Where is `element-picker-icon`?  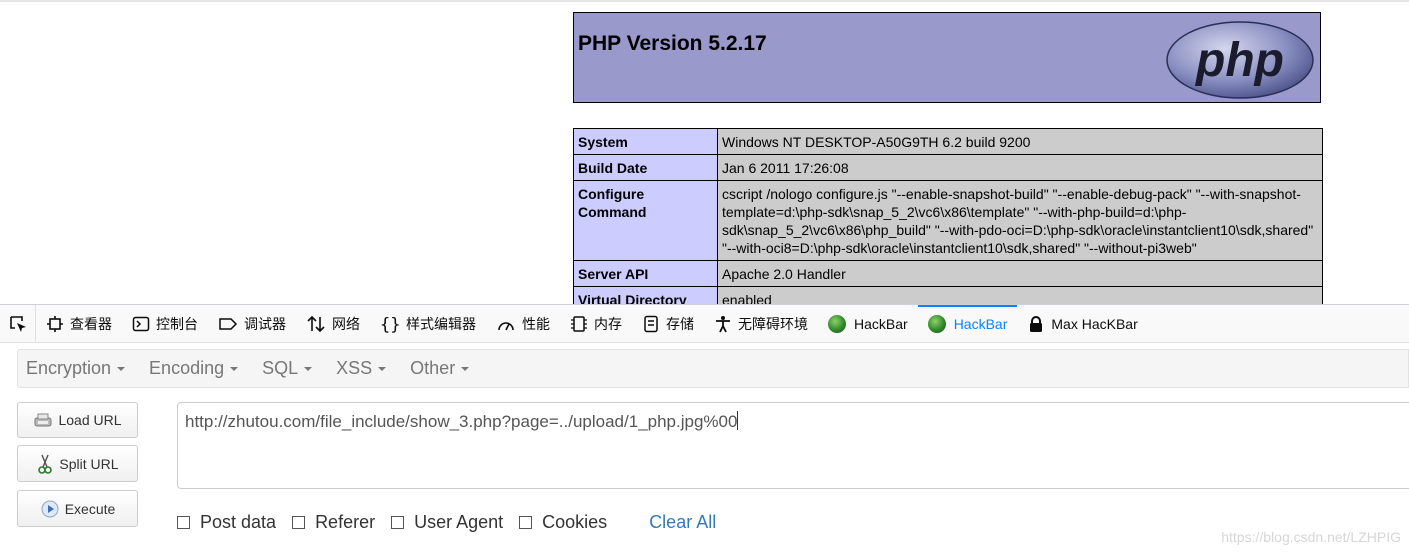
element-picker-icon is located at coordinates (17, 323).